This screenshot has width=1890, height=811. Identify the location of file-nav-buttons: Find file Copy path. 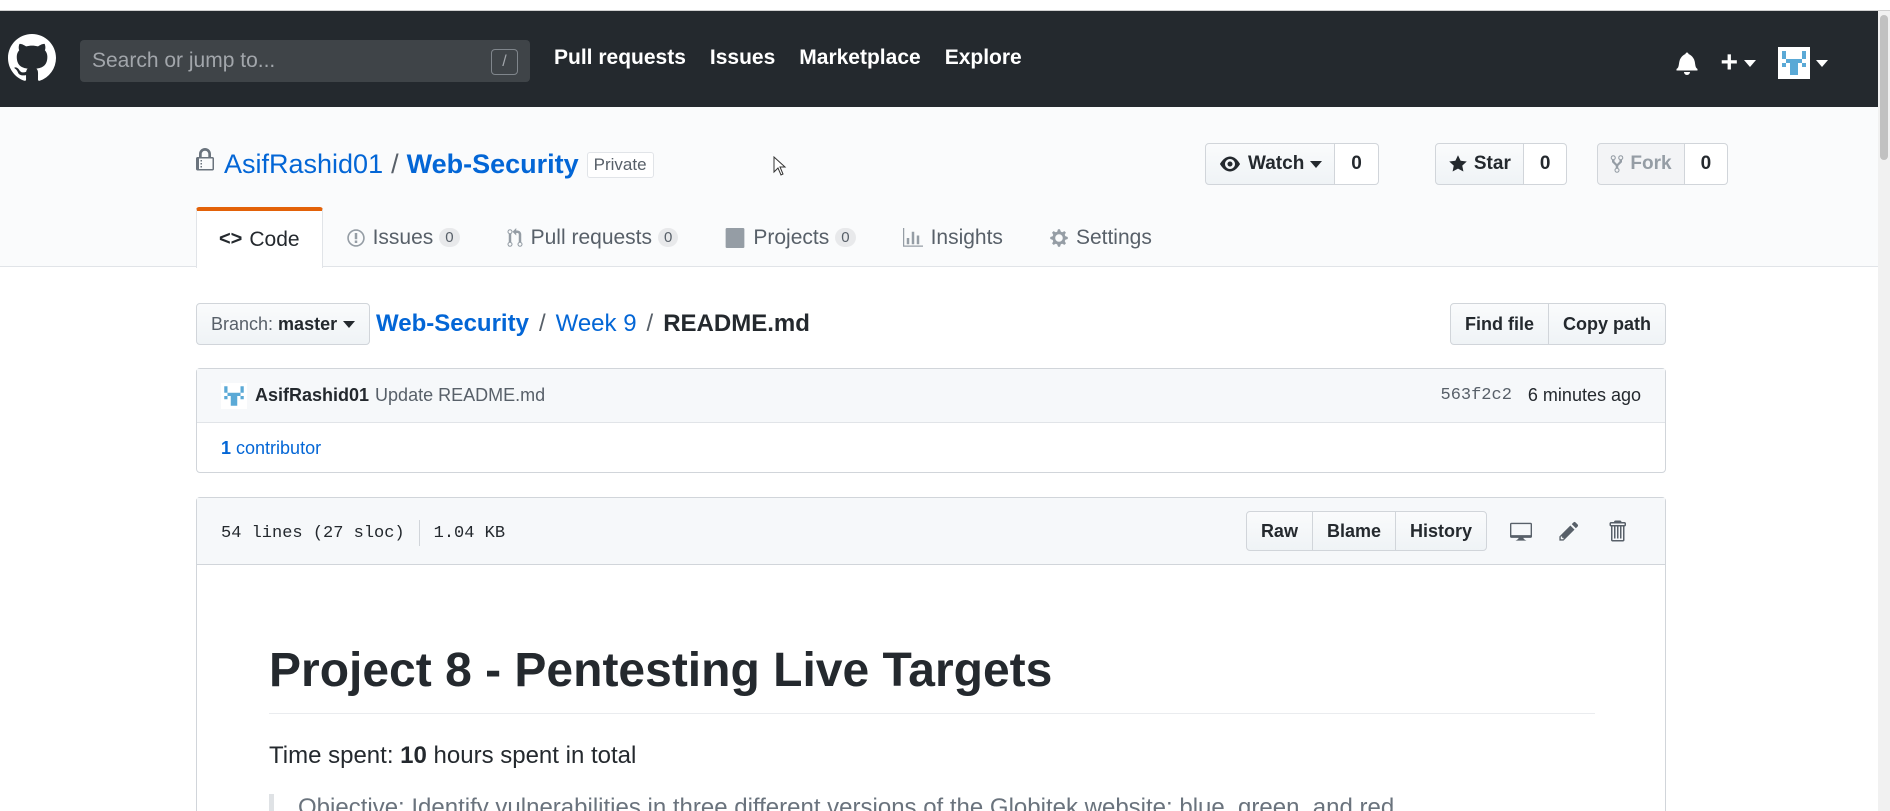
(1558, 324).